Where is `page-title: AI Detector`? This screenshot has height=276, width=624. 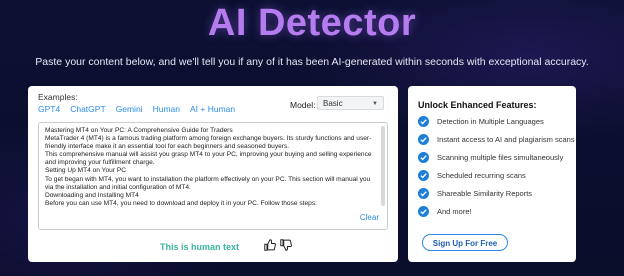
page-title: AI Detector is located at coordinates (312, 23).